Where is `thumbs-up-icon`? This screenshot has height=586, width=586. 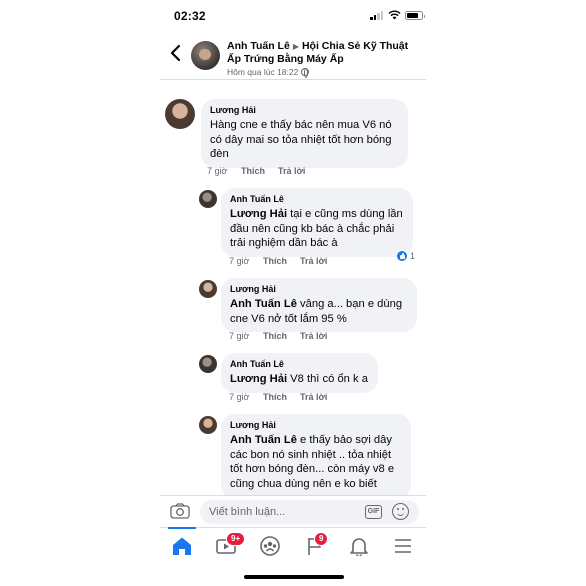 thumbs-up-icon is located at coordinates (402, 256).